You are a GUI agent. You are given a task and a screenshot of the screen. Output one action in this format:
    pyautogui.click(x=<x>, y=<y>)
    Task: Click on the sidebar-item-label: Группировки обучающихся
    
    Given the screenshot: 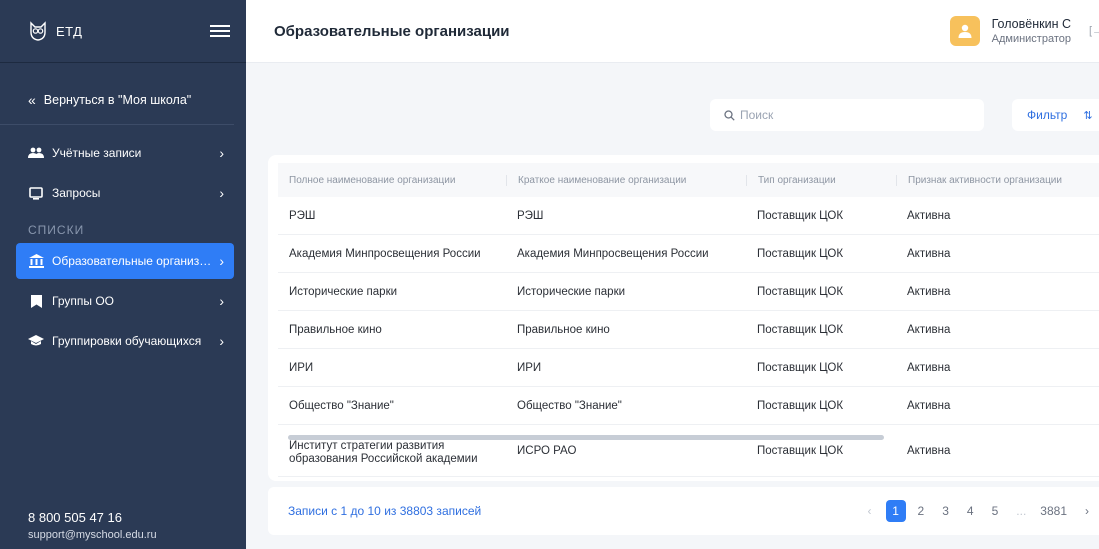 What is the action you would take?
    pyautogui.click(x=127, y=341)
    